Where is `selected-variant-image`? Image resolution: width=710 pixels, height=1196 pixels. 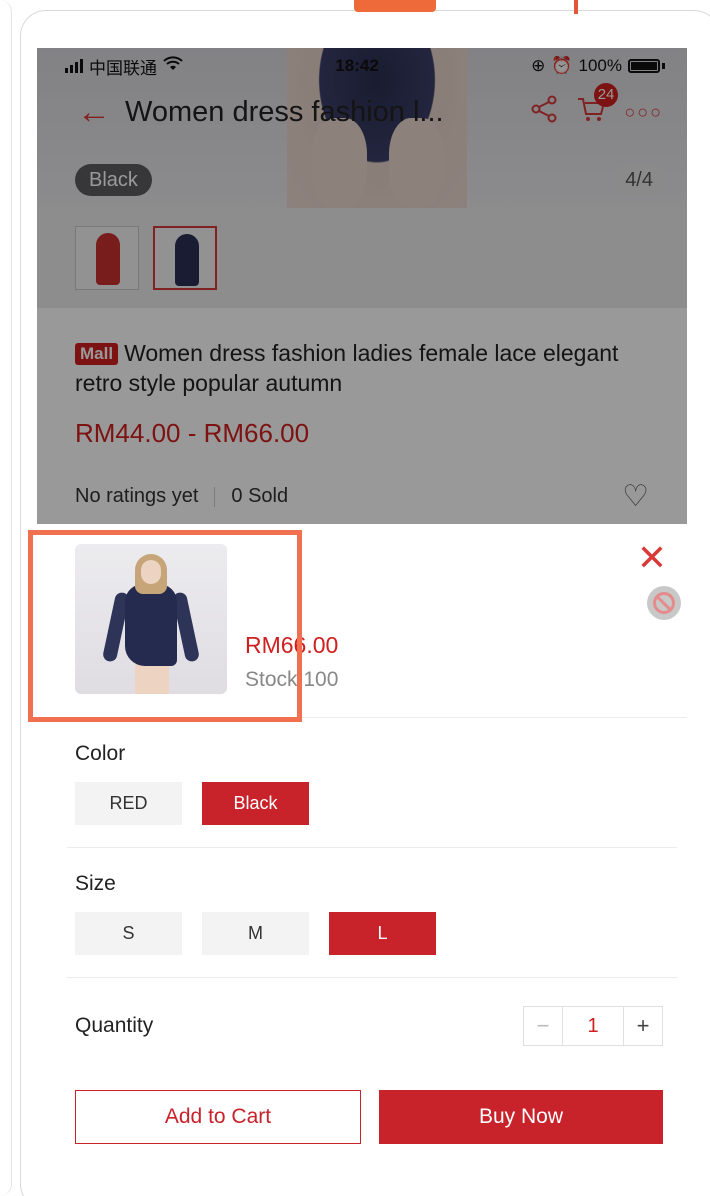 selected-variant-image is located at coordinates (151, 619).